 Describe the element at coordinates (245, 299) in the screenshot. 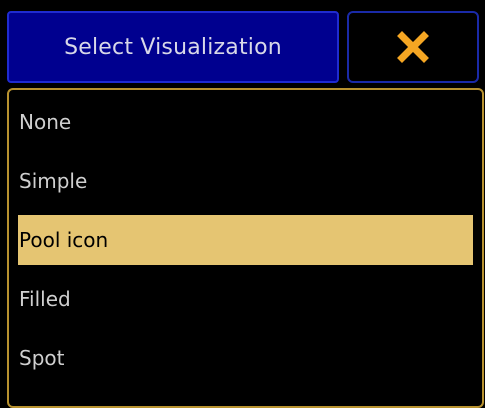

I see `list-item-filled: Filled` at that location.